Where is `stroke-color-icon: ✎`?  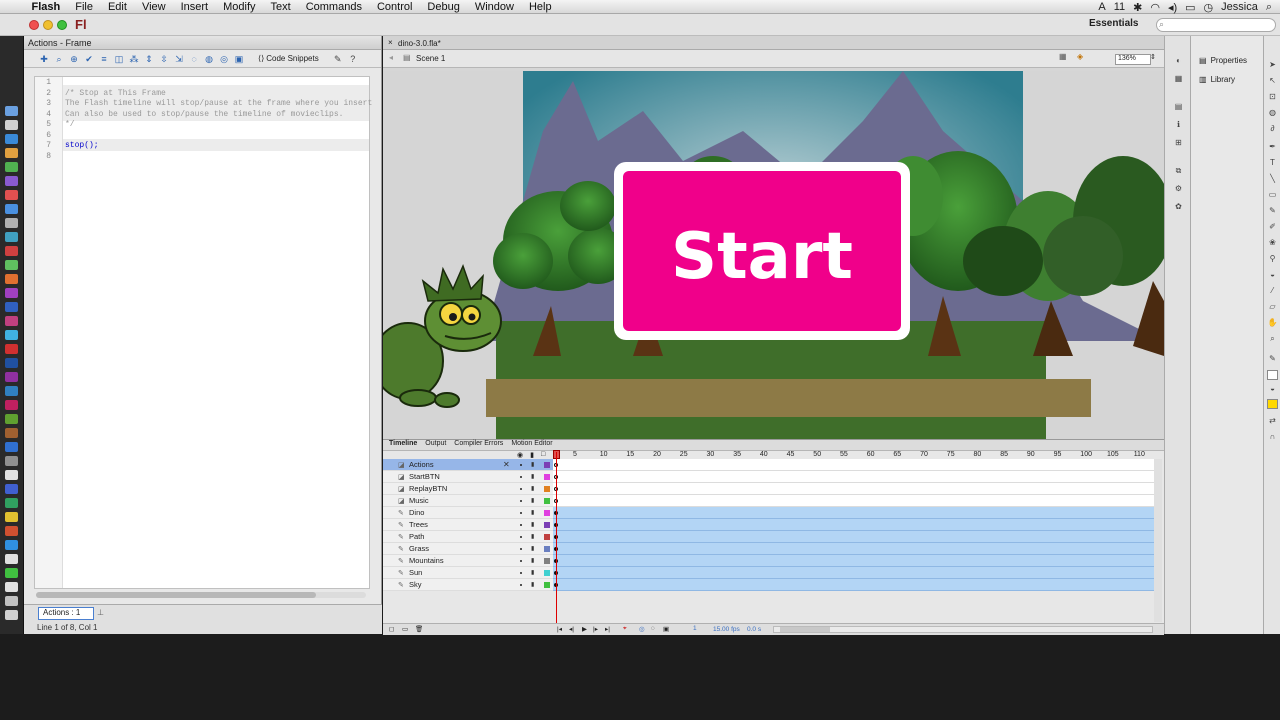
stroke-color-icon: ✎ is located at coordinates (1272, 359).